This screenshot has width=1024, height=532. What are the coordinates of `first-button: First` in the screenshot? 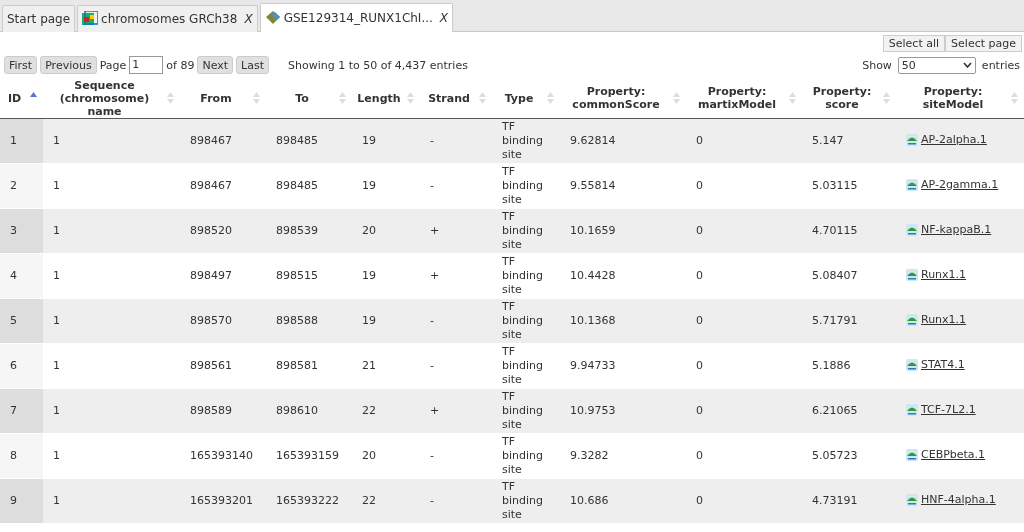 It's located at (21, 65).